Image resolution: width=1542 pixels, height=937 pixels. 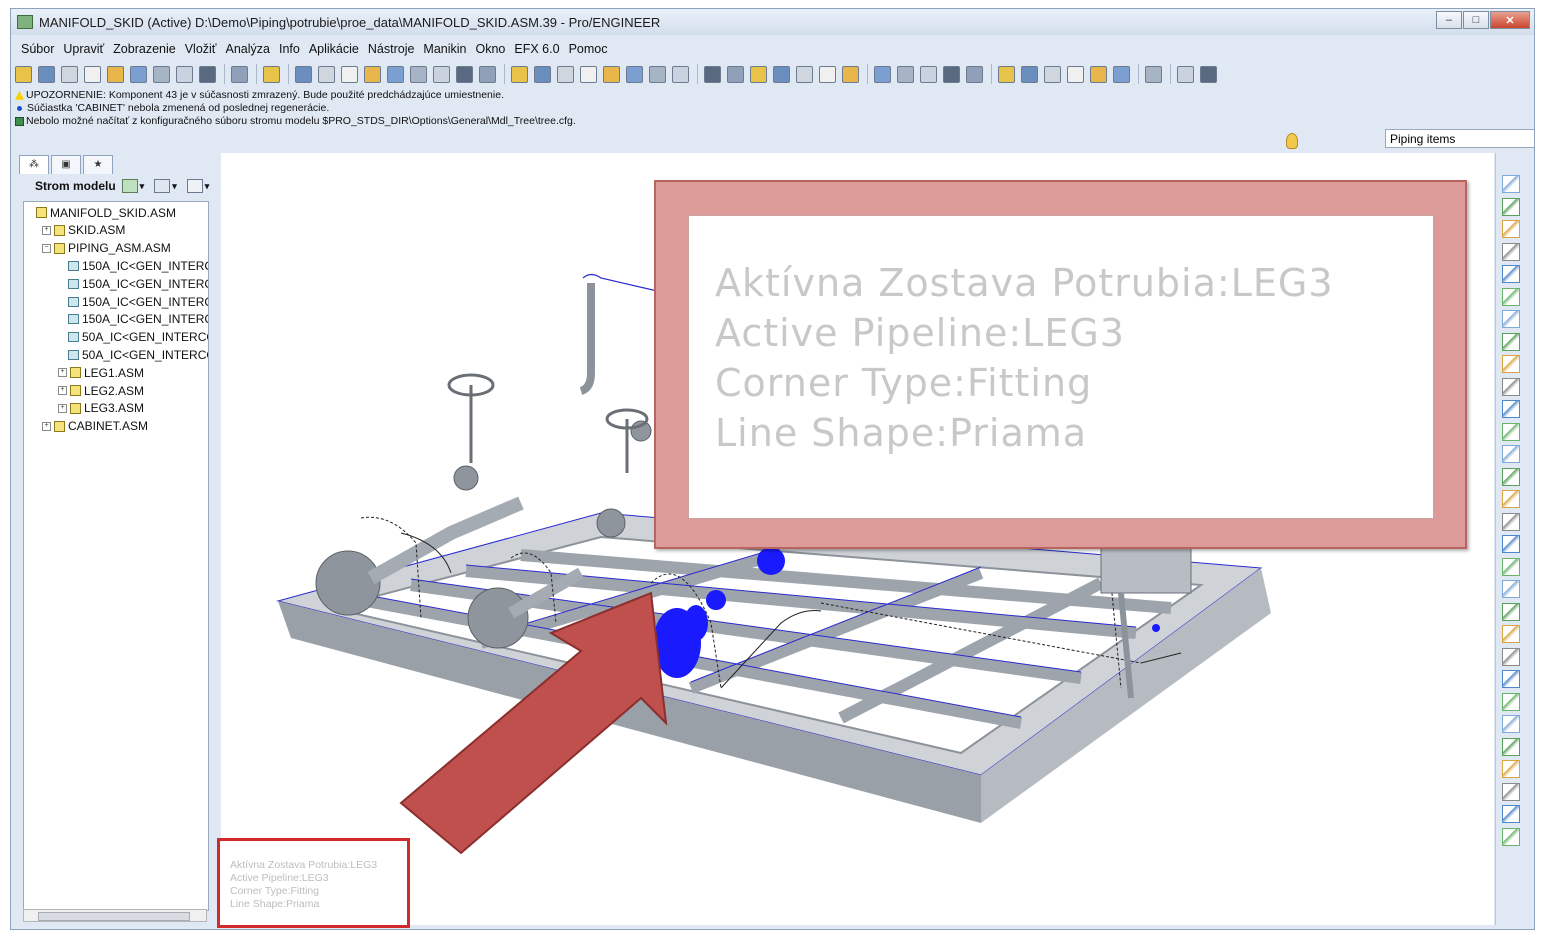 What do you see at coordinates (303, 74) in the screenshot?
I see `undo-icon` at bounding box center [303, 74].